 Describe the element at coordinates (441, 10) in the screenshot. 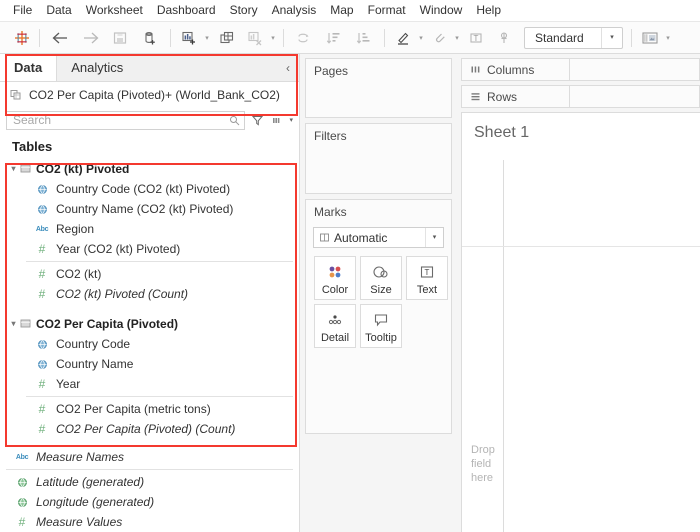

I see `menu-window: Window` at that location.